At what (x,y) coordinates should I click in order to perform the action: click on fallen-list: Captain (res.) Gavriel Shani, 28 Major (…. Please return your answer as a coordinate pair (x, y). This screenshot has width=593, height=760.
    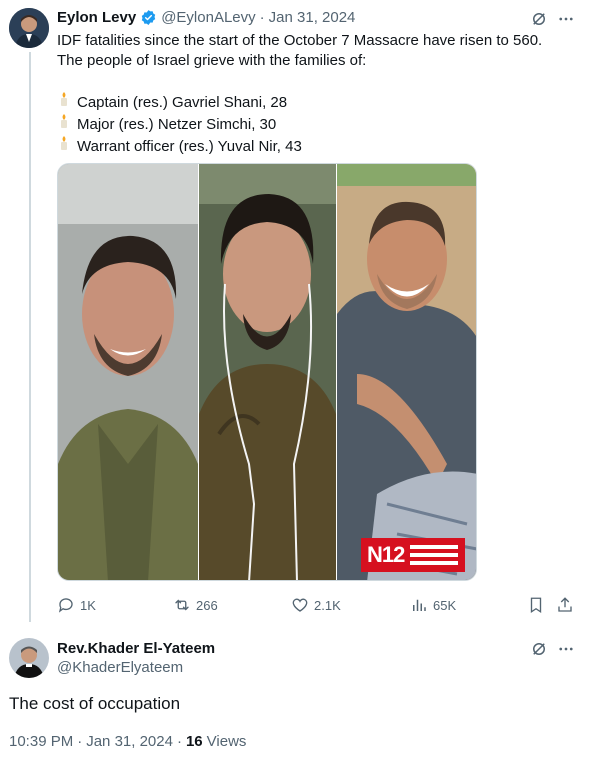
    Looking at the image, I should click on (322, 124).